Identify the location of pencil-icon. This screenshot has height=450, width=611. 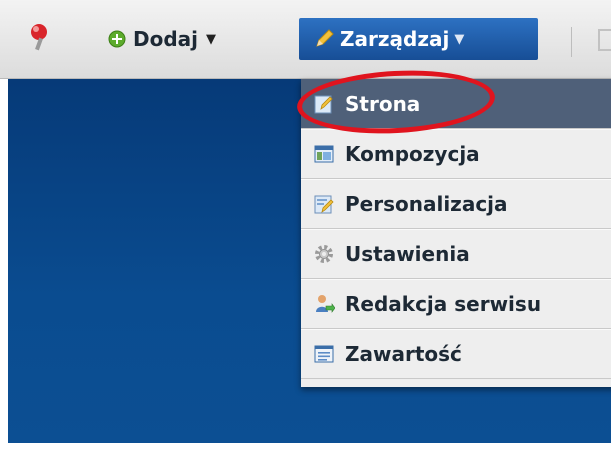
(325, 38).